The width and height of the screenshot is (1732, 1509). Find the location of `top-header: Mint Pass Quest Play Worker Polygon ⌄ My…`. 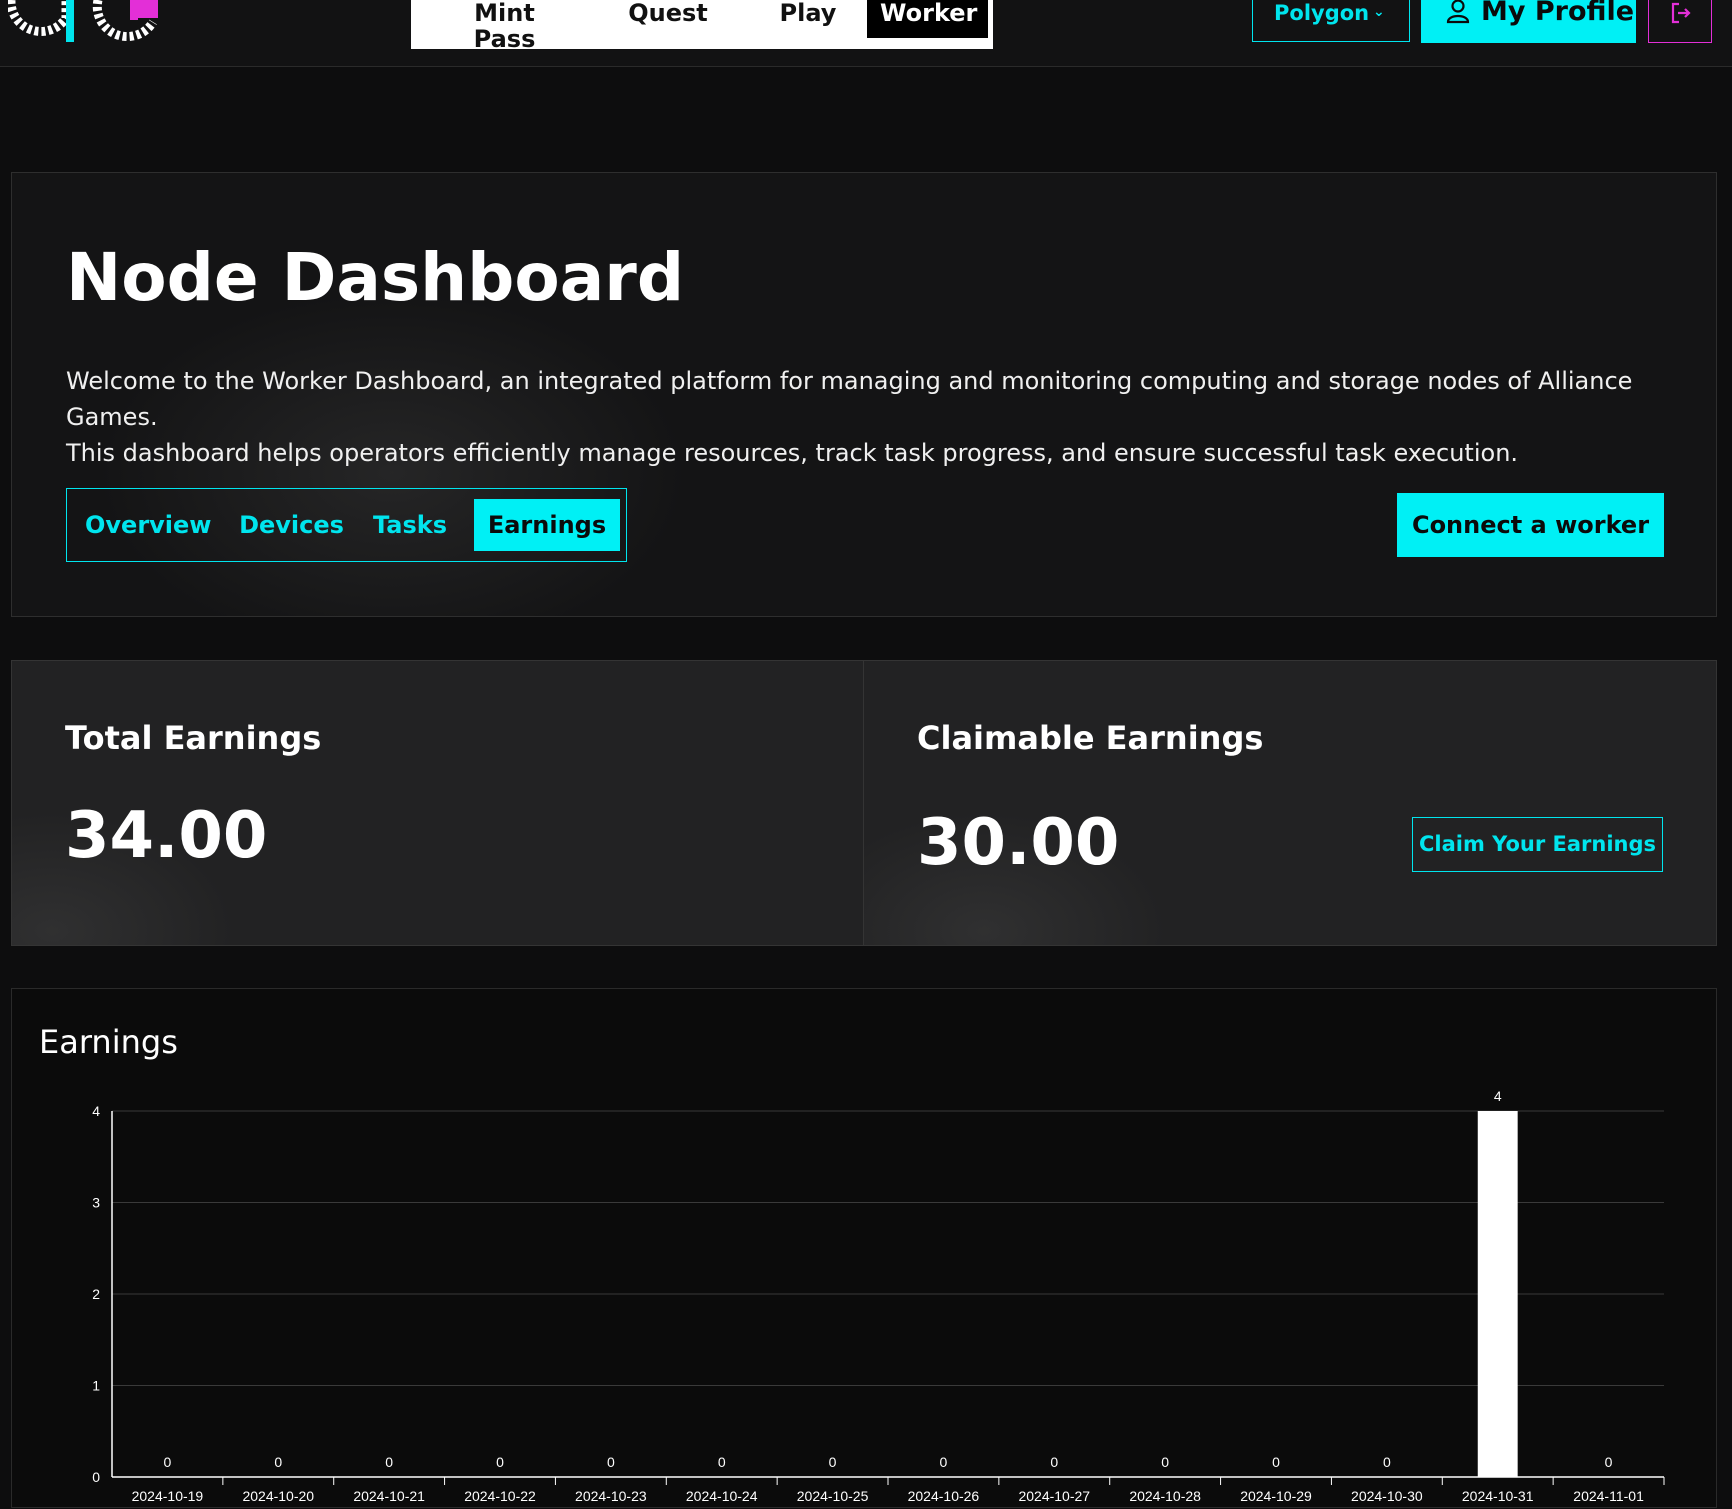

top-header: Mint Pass Quest Play Worker Polygon ⌄ My… is located at coordinates (866, 33).